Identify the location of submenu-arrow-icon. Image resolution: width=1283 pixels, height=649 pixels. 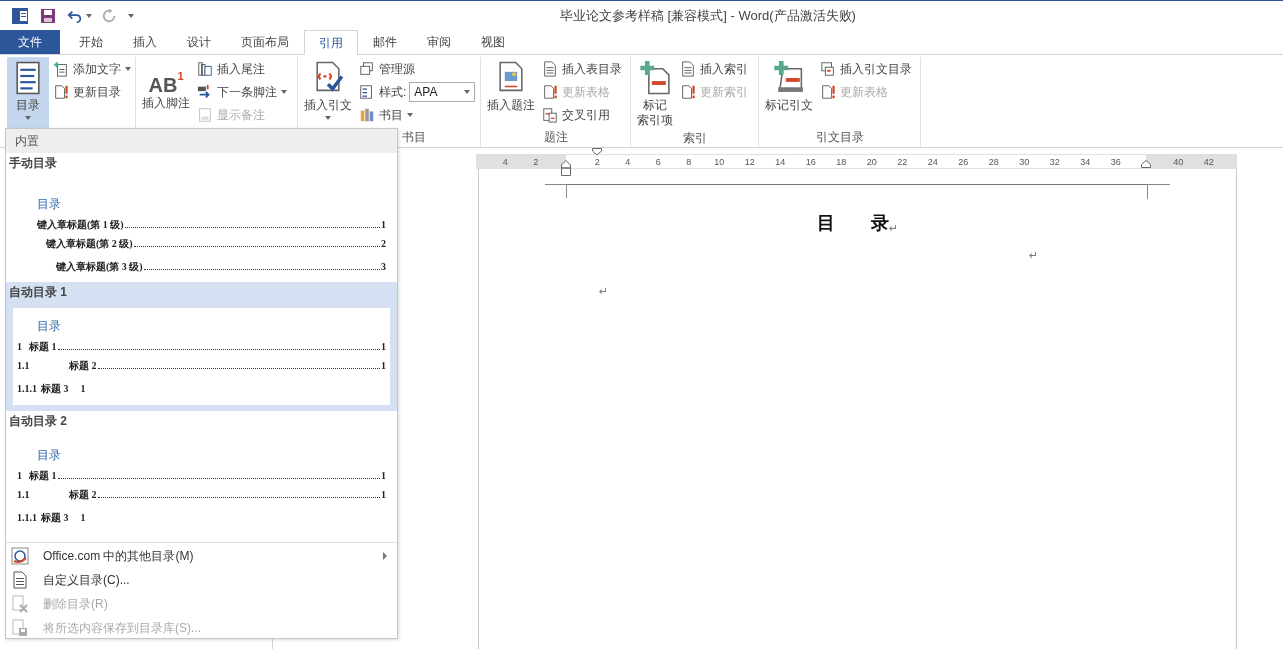
(385, 556).